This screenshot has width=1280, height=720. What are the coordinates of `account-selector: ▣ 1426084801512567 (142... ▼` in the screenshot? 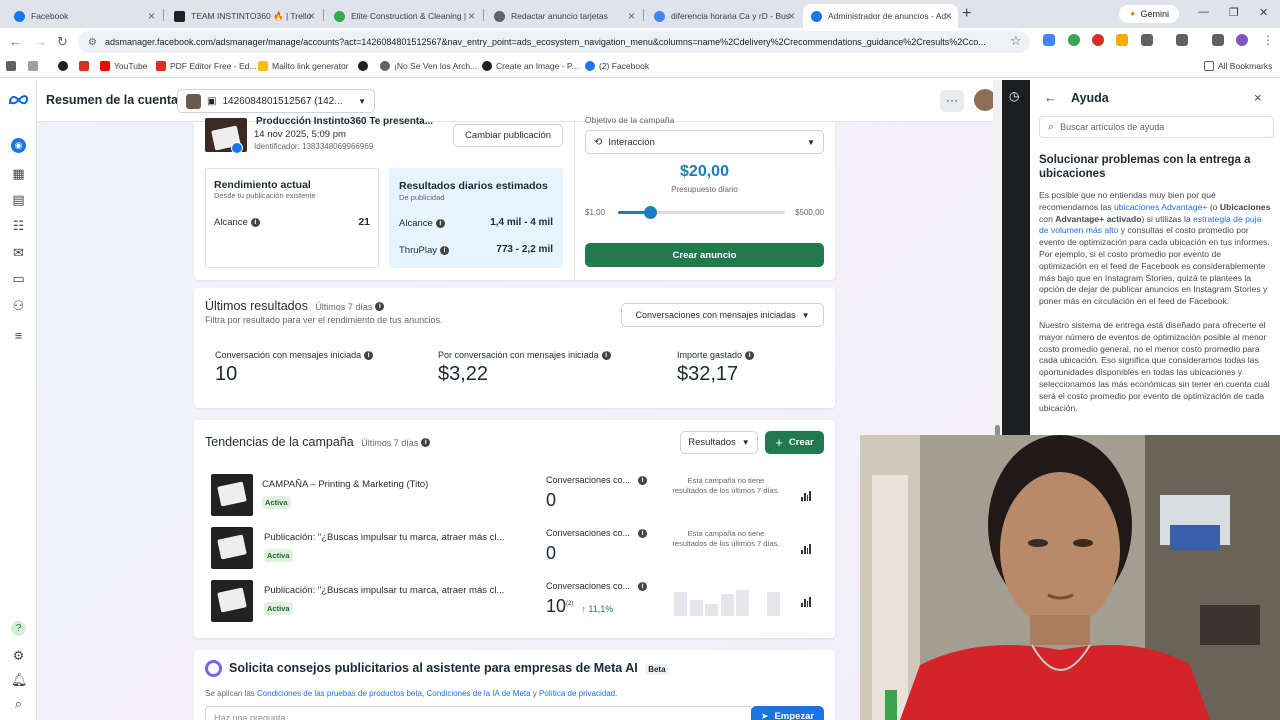 It's located at (276, 101).